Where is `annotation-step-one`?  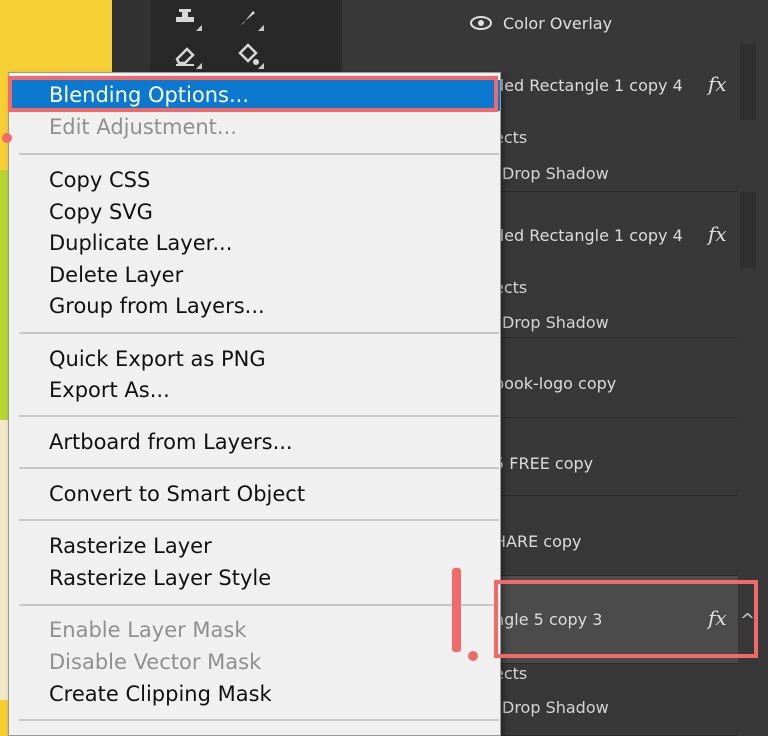
annotation-step-one is located at coordinates (456, 610).